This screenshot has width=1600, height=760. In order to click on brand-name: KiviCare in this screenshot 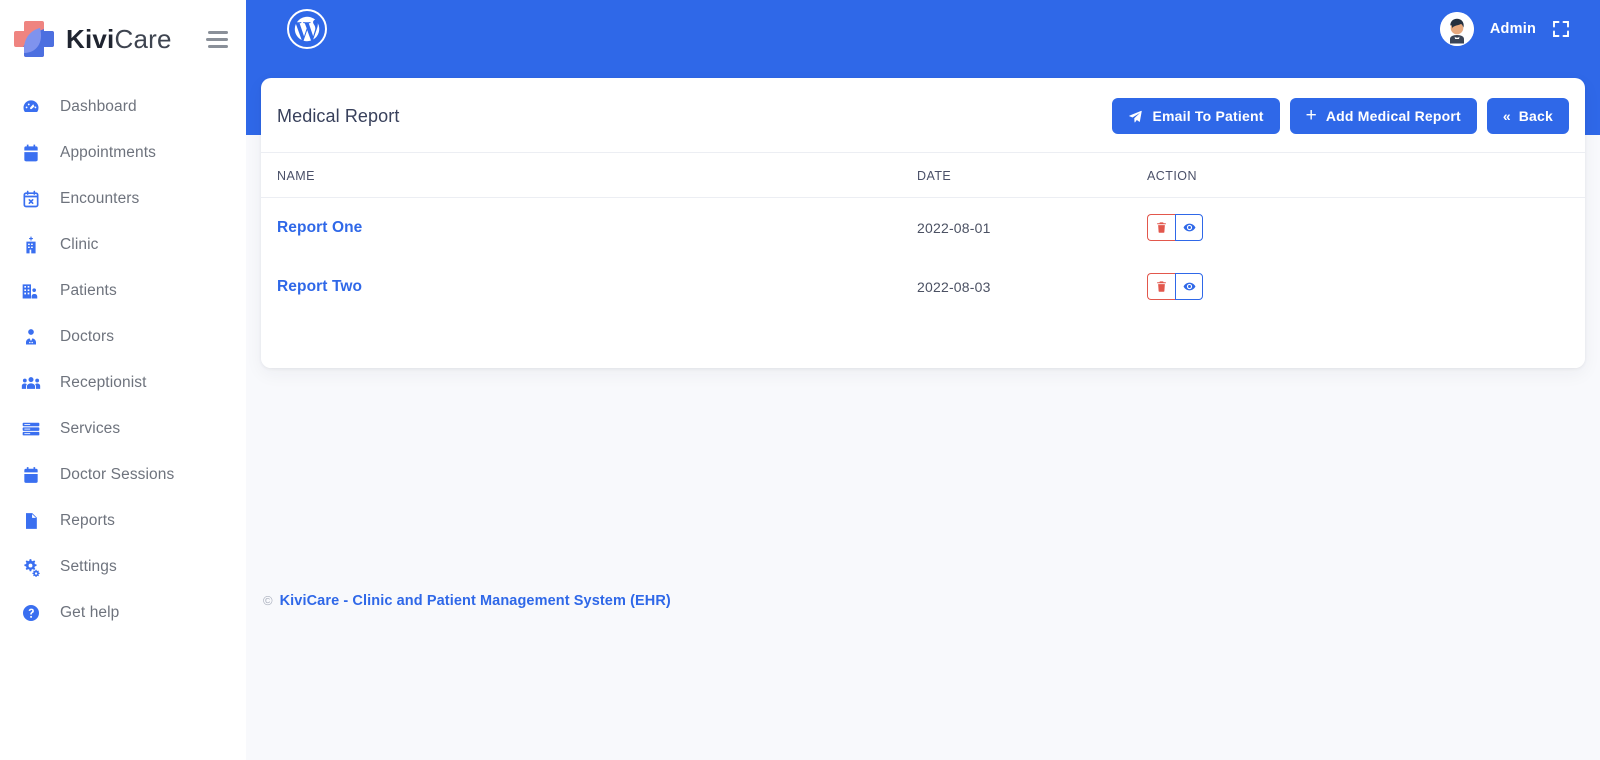, I will do `click(119, 39)`.